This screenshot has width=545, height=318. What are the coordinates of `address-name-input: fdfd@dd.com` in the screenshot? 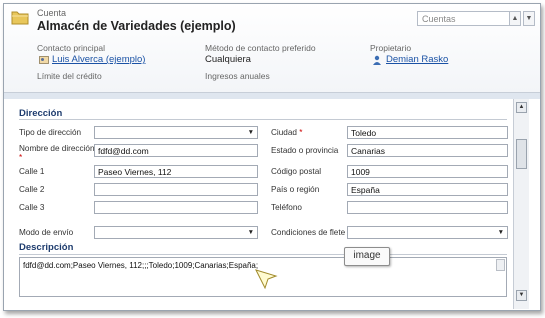 It's located at (176, 150).